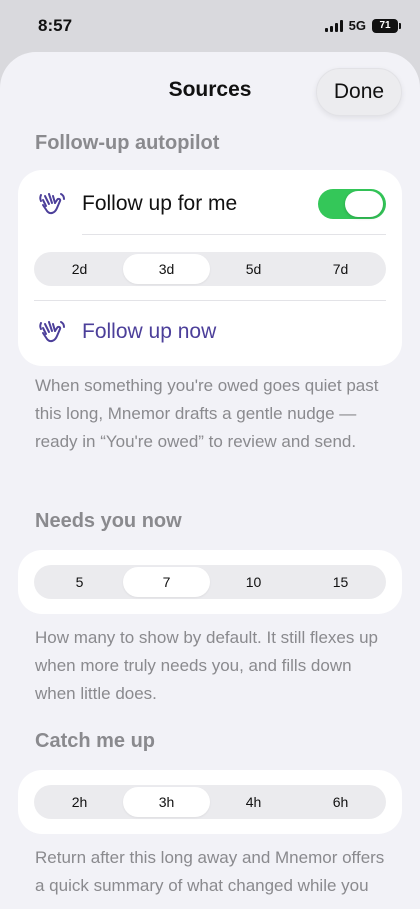 This screenshot has width=420, height=909. What do you see at coordinates (55, 25) in the screenshot?
I see `status-time: 8:57` at bounding box center [55, 25].